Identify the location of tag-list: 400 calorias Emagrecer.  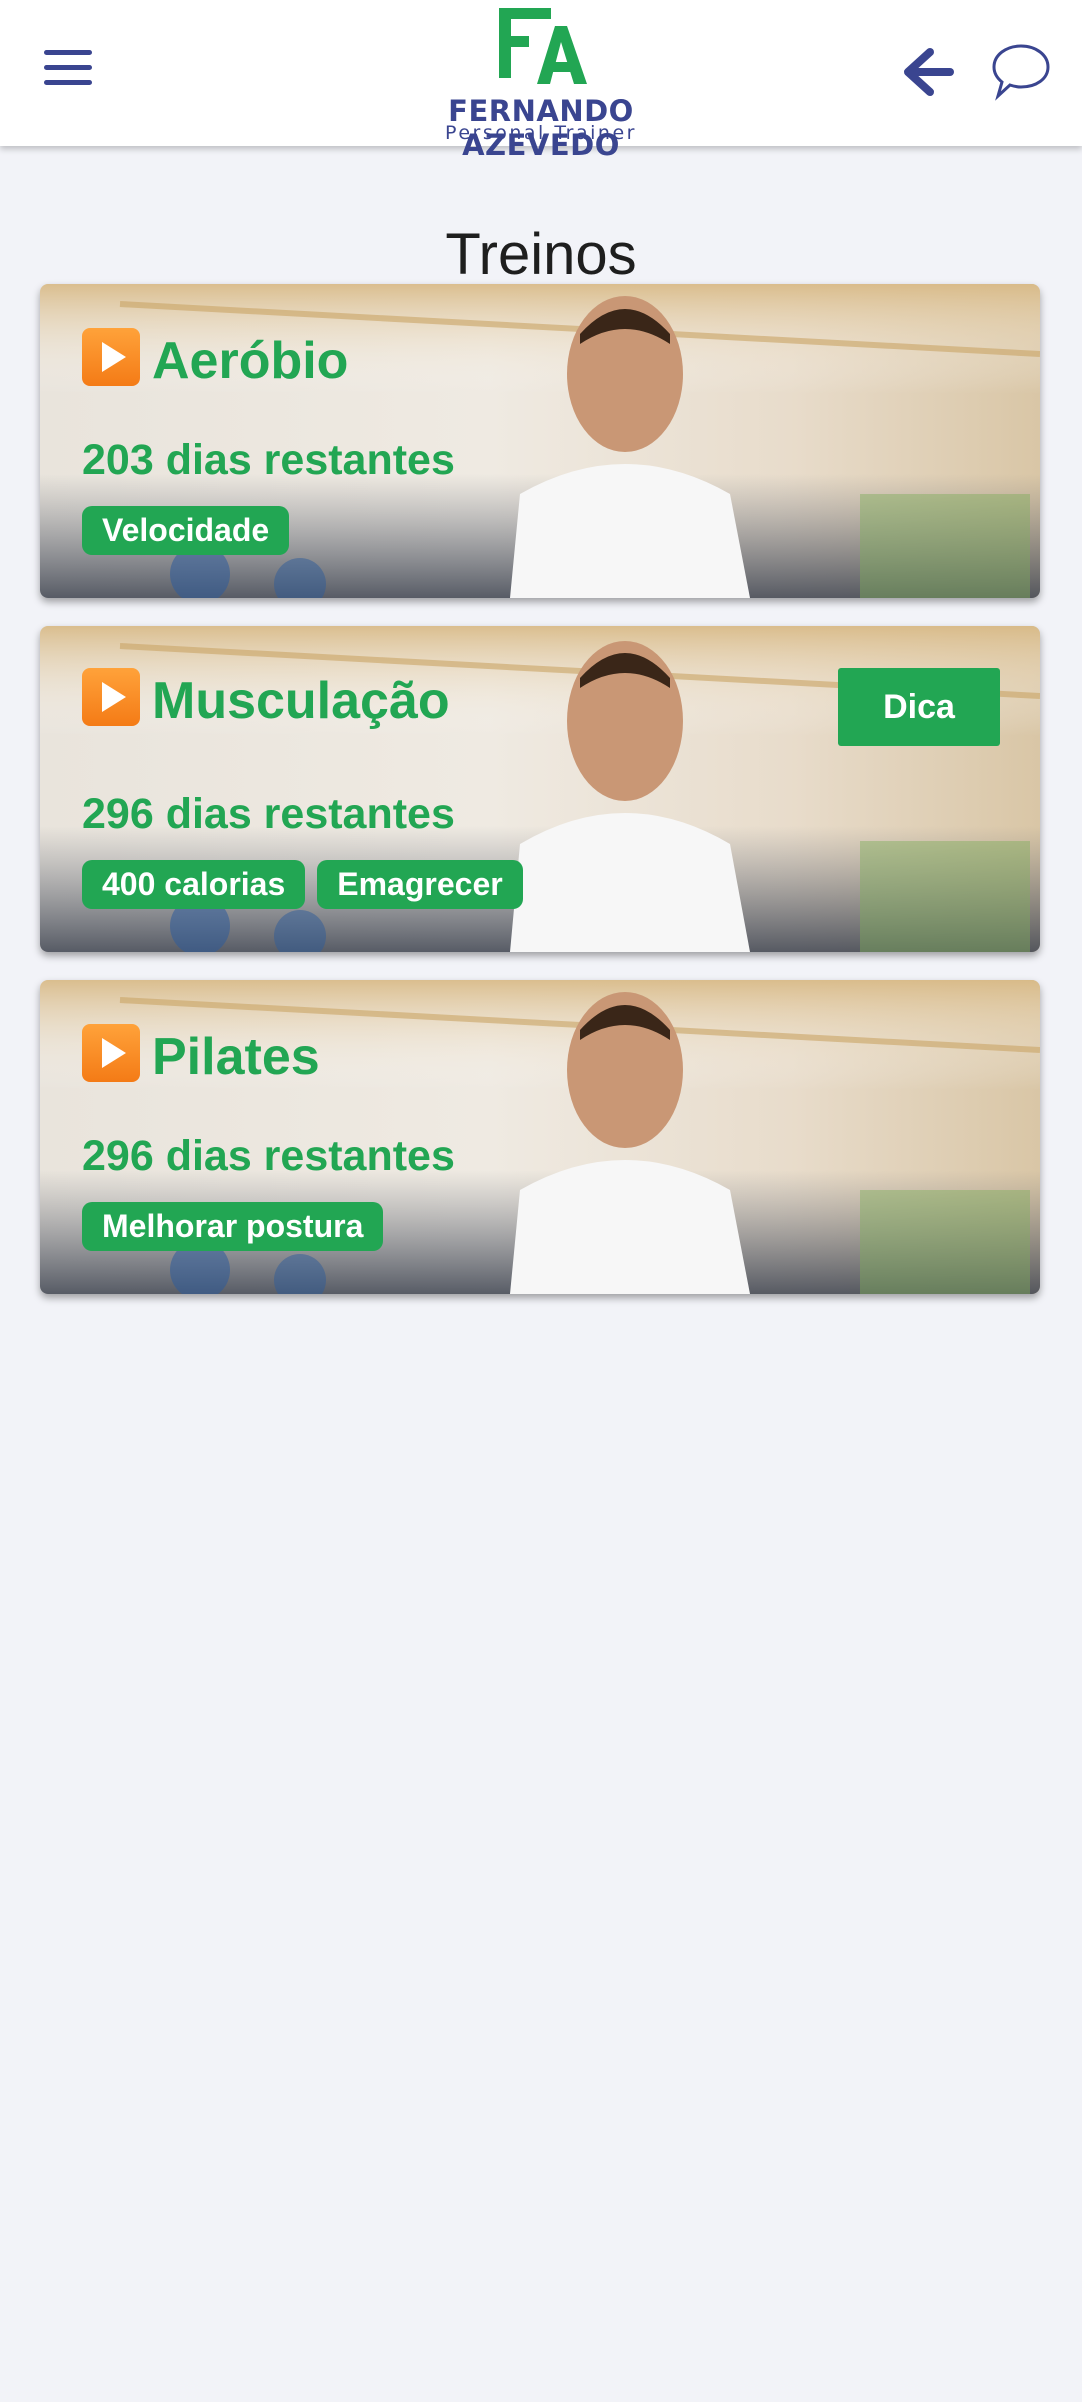
(302, 884).